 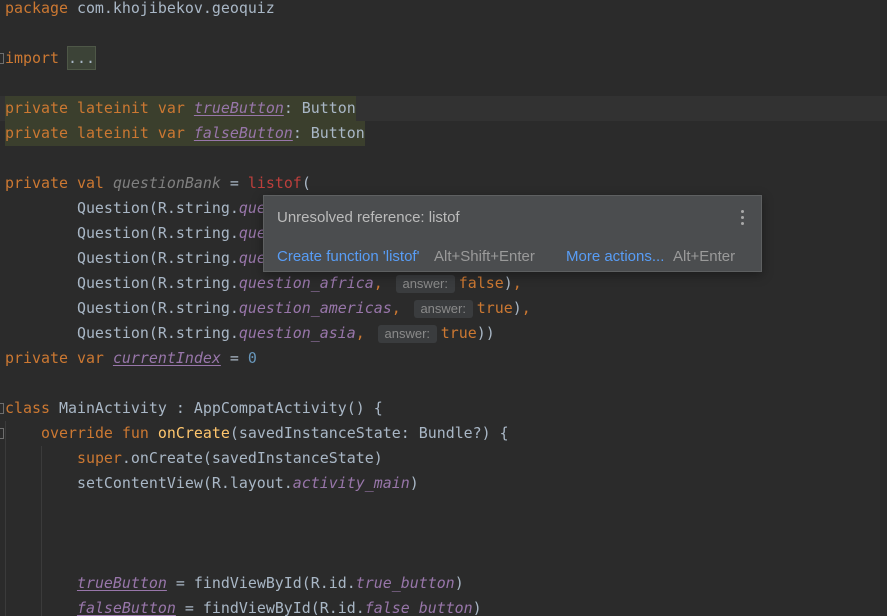 I want to click on code-line: private var currentIndex = 0, so click(x=443, y=358).